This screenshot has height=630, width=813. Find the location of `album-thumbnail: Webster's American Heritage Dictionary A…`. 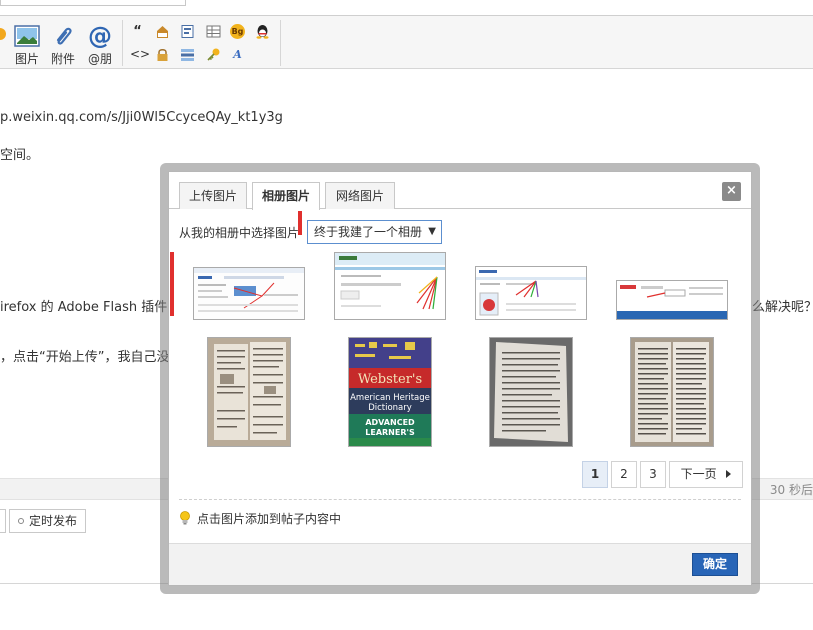

album-thumbnail: Webster's American Heritage Dictionary A… is located at coordinates (390, 392).